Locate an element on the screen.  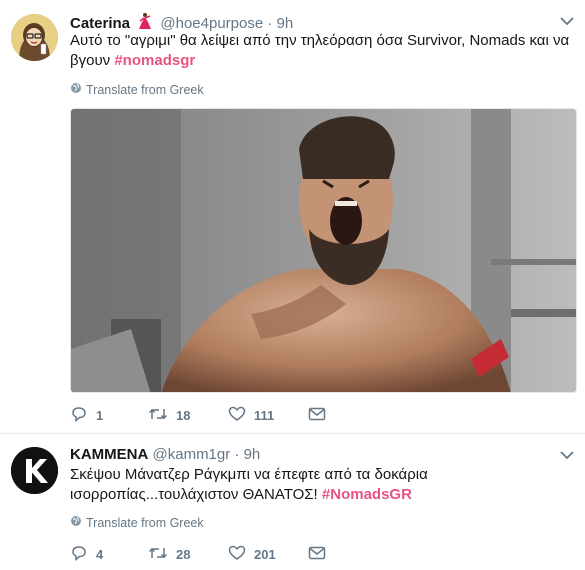
hashtag-link: #NomadsGR is located at coordinates (367, 494).